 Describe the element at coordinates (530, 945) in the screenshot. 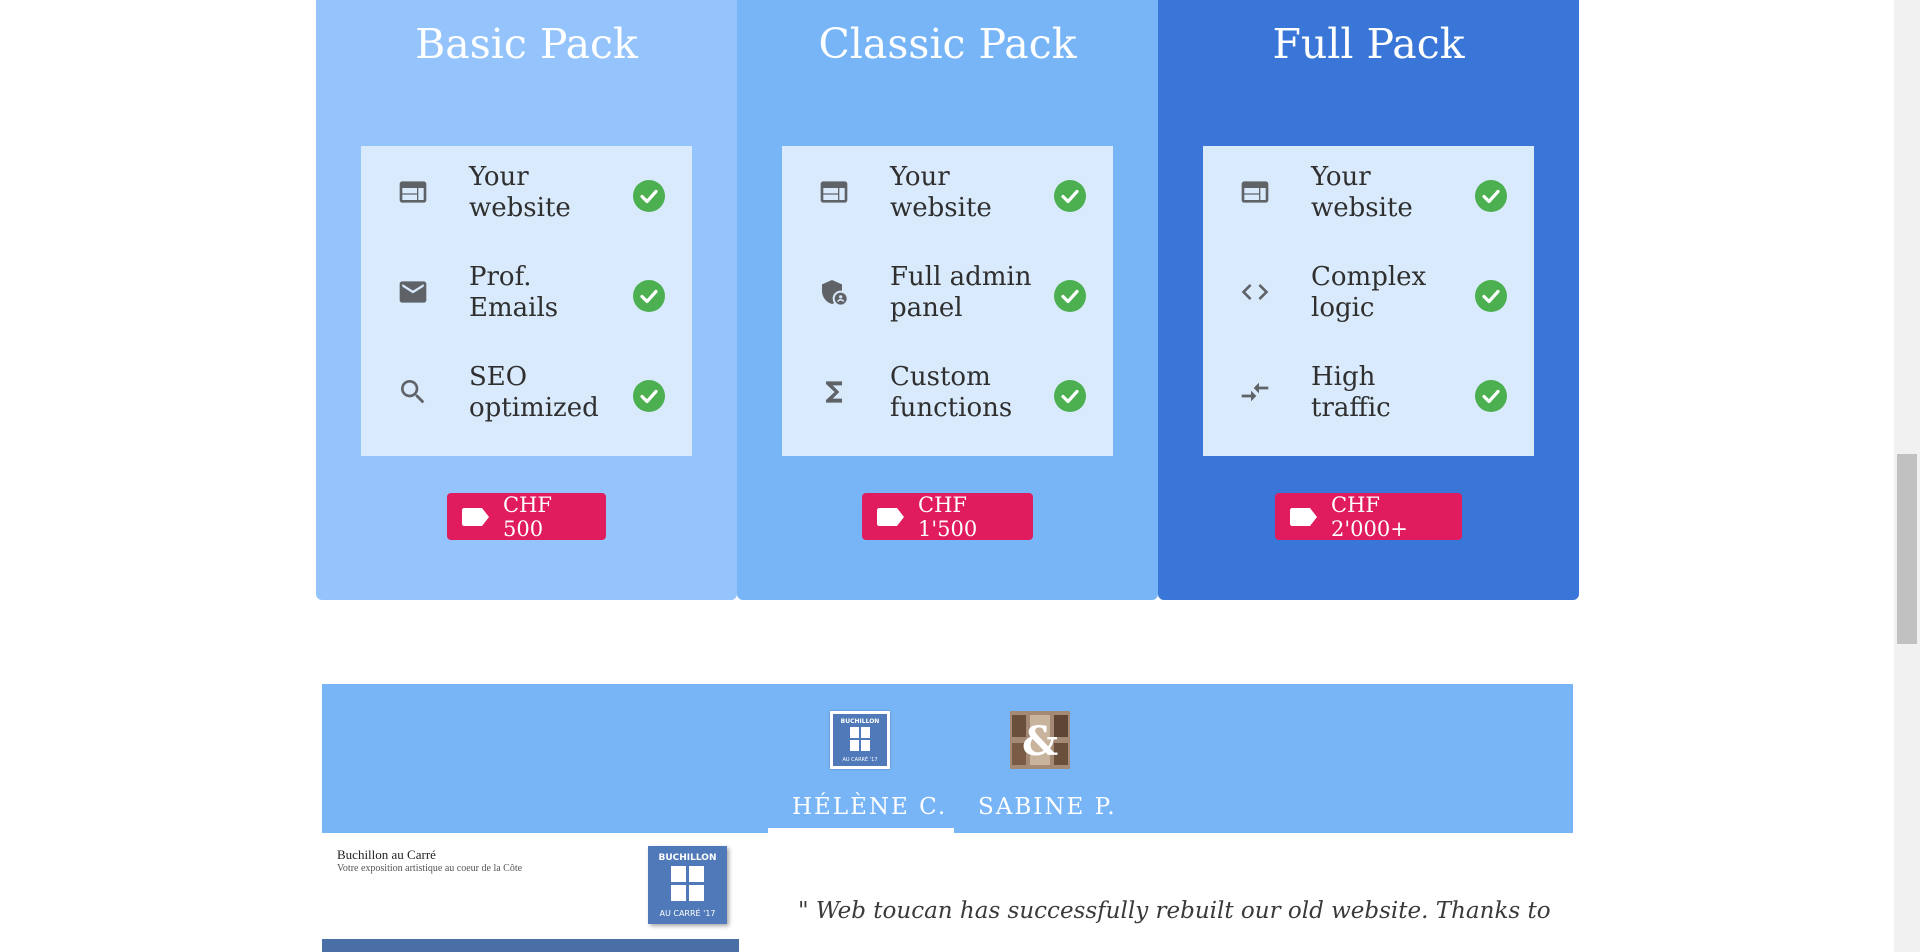

I see `preview-nav-bar` at that location.